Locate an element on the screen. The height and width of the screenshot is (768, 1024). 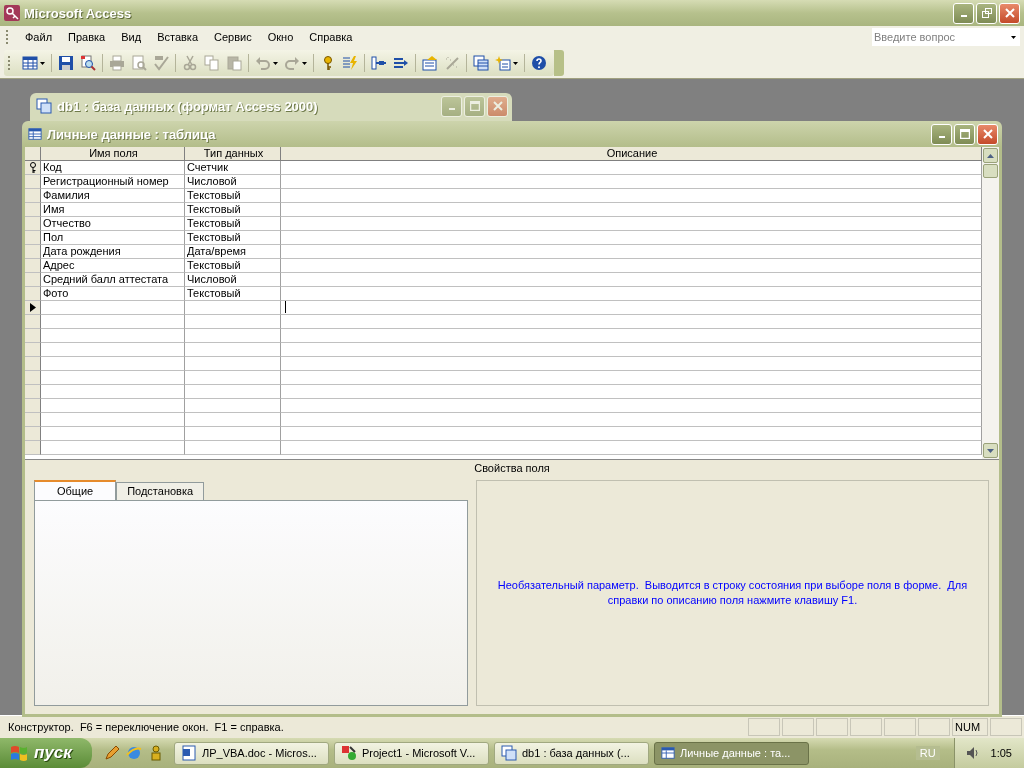
table-cell: Пол is located at coordinates (113, 238).